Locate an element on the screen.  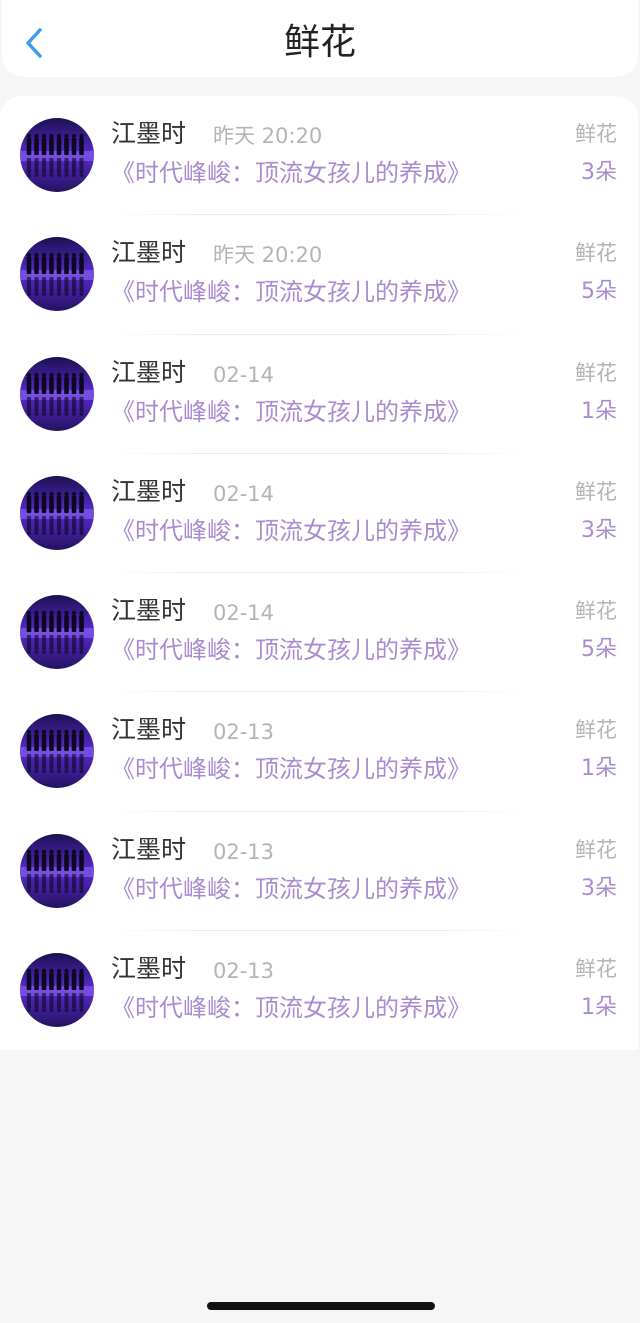
list-item: 江墨时 02-14 《时代峰峻：顶流女孩儿的养成》 鲜花 1朵 is located at coordinates (319, 394).